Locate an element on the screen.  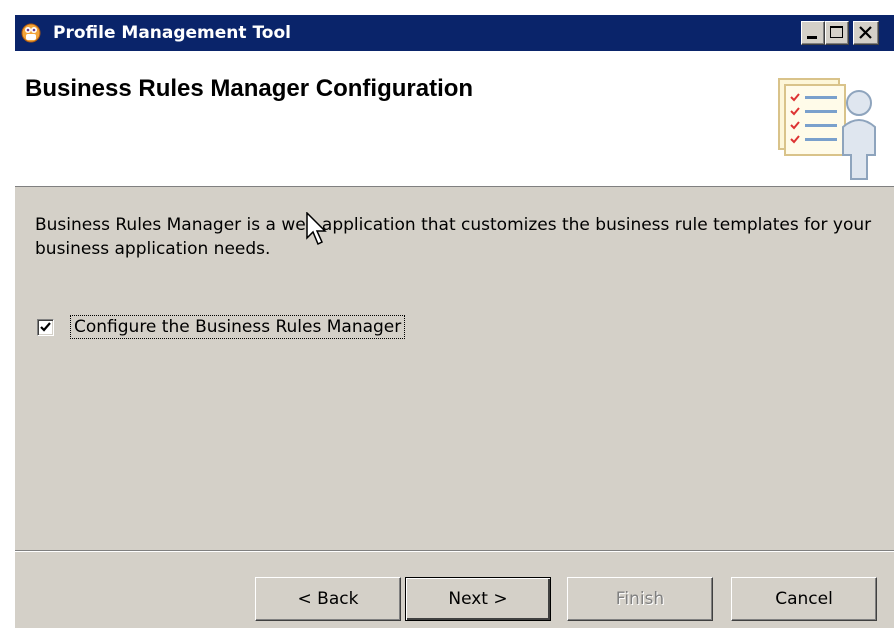
maximize-icon is located at coordinates (836, 32).